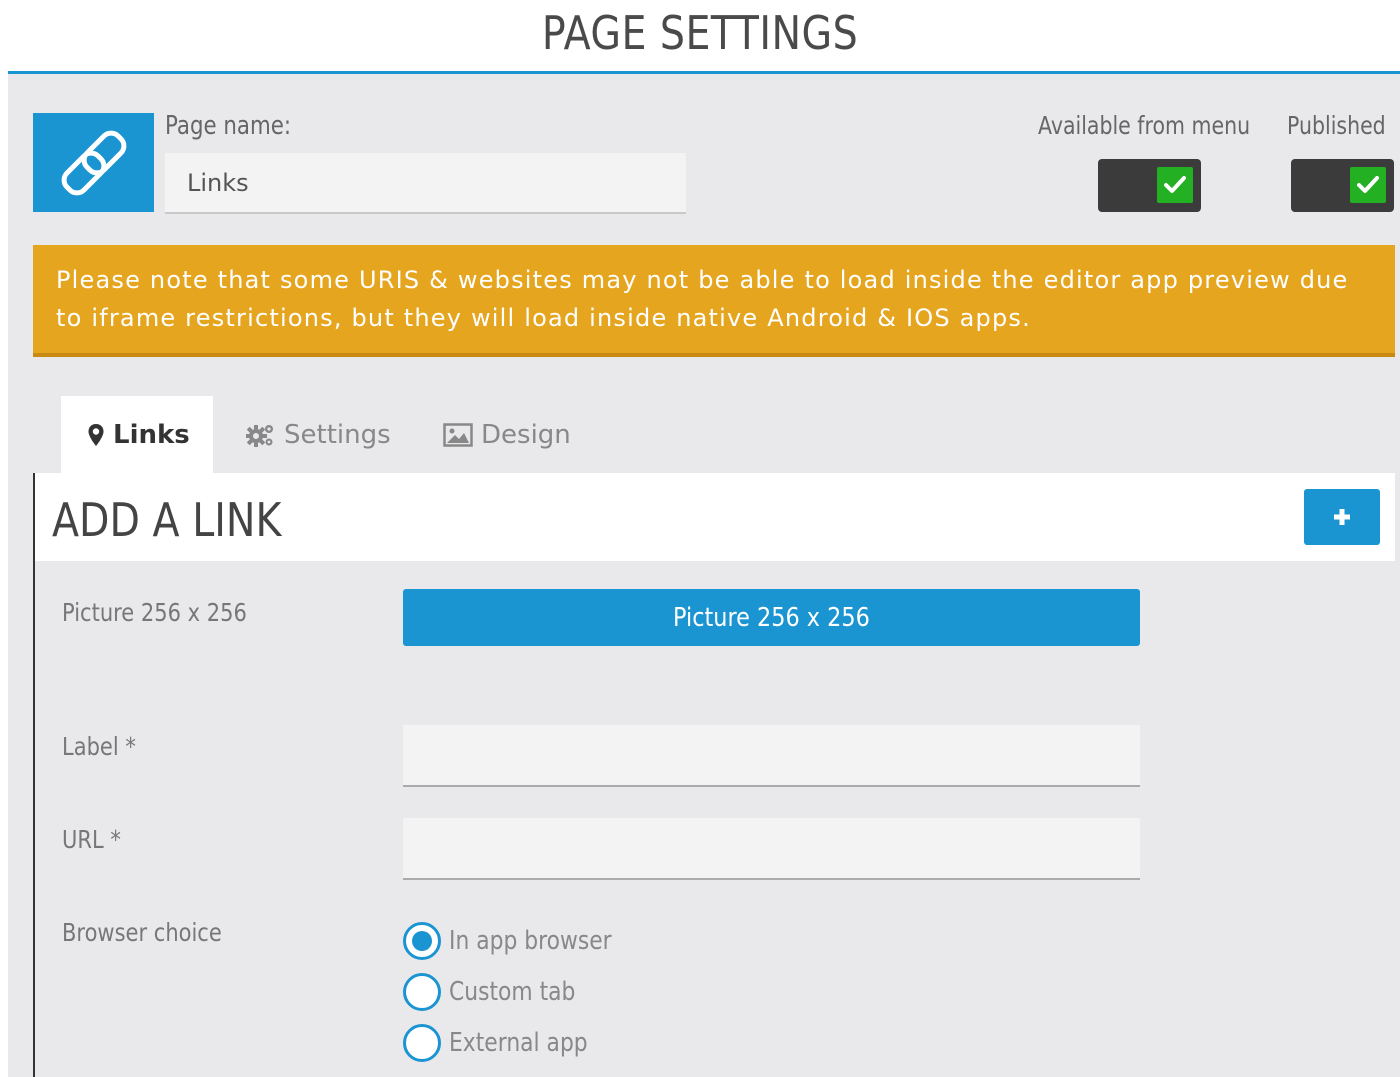 The height and width of the screenshot is (1077, 1400). Describe the element at coordinates (228, 126) in the screenshot. I see `page-name-label: Page name:` at that location.